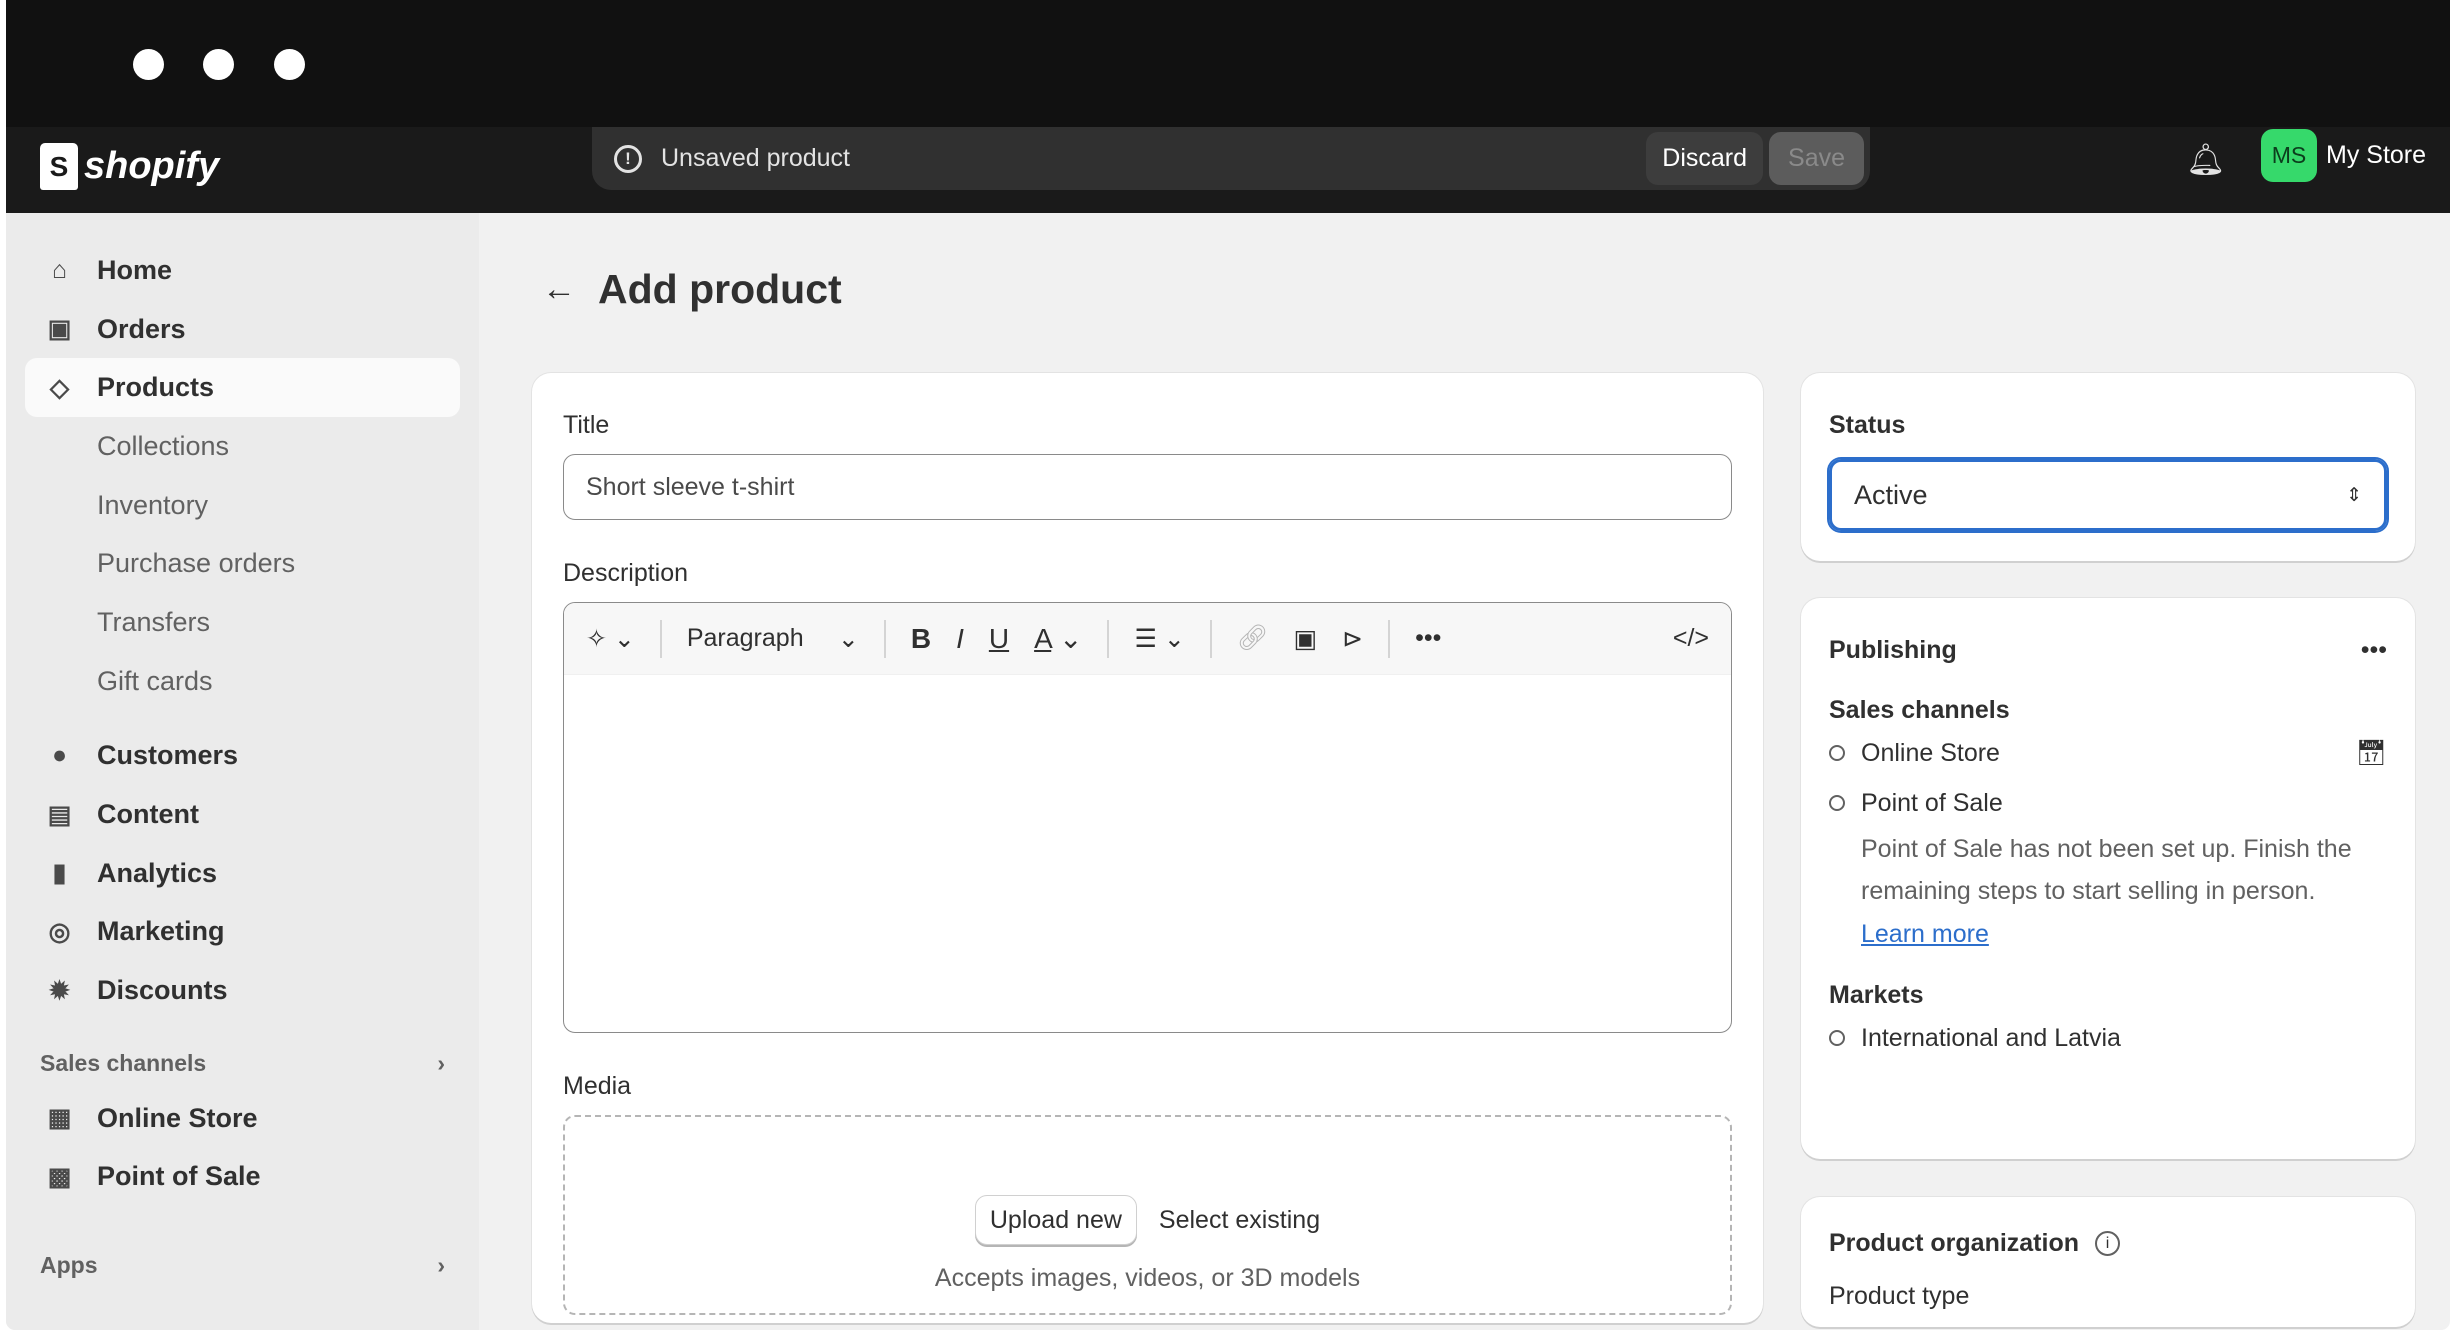  What do you see at coordinates (59, 387) in the screenshot?
I see `tag-icon: ◇` at bounding box center [59, 387].